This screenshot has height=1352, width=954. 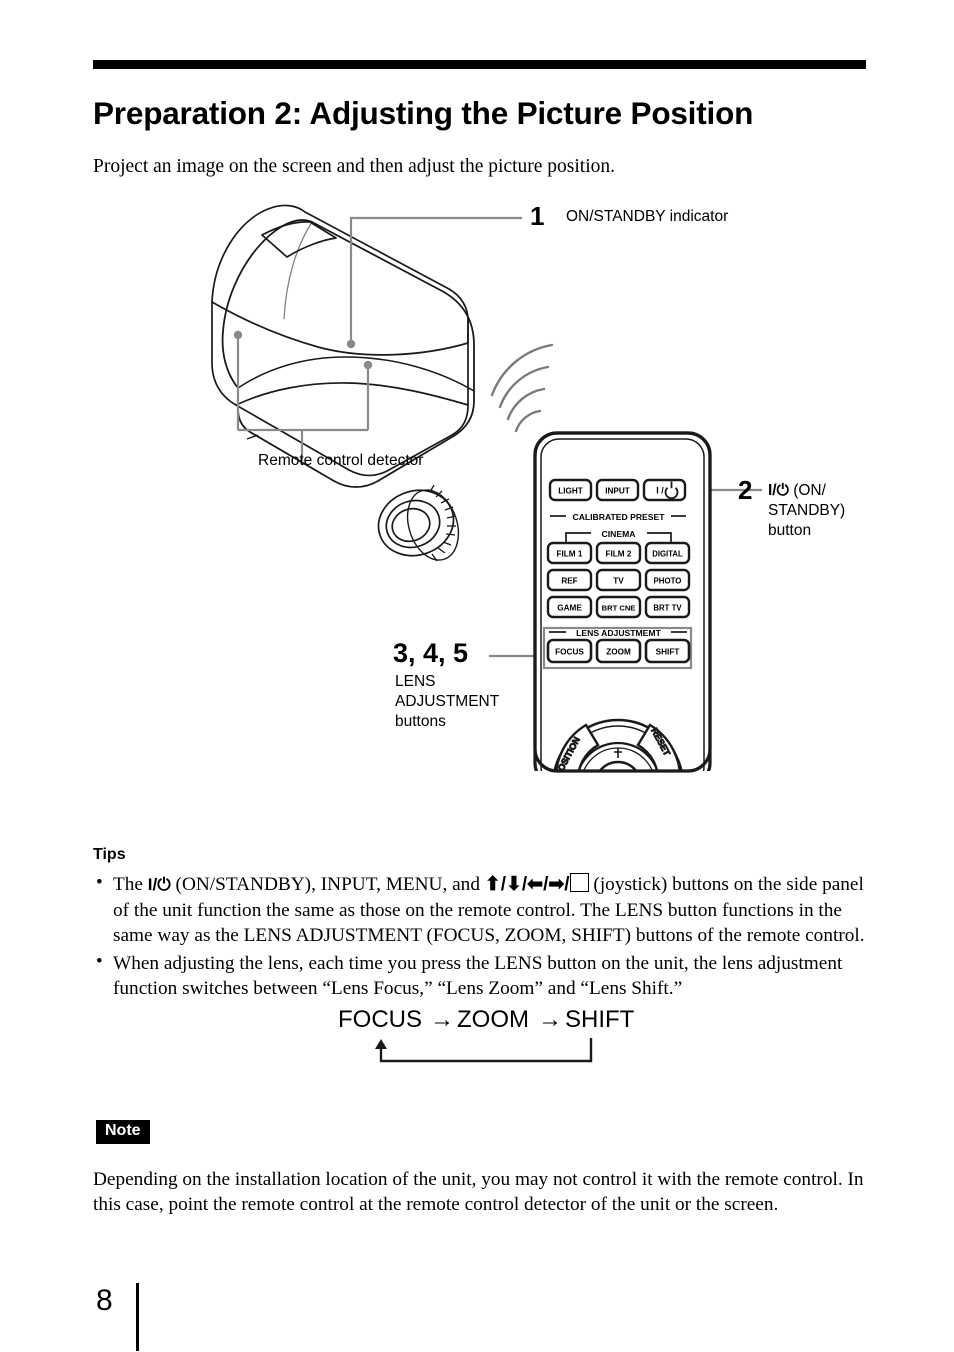 I want to click on remote-preset-grid: FILM 1 FILM 2 DIGITAL REF TV PHOTO GAME, so click(x=618, y=580).